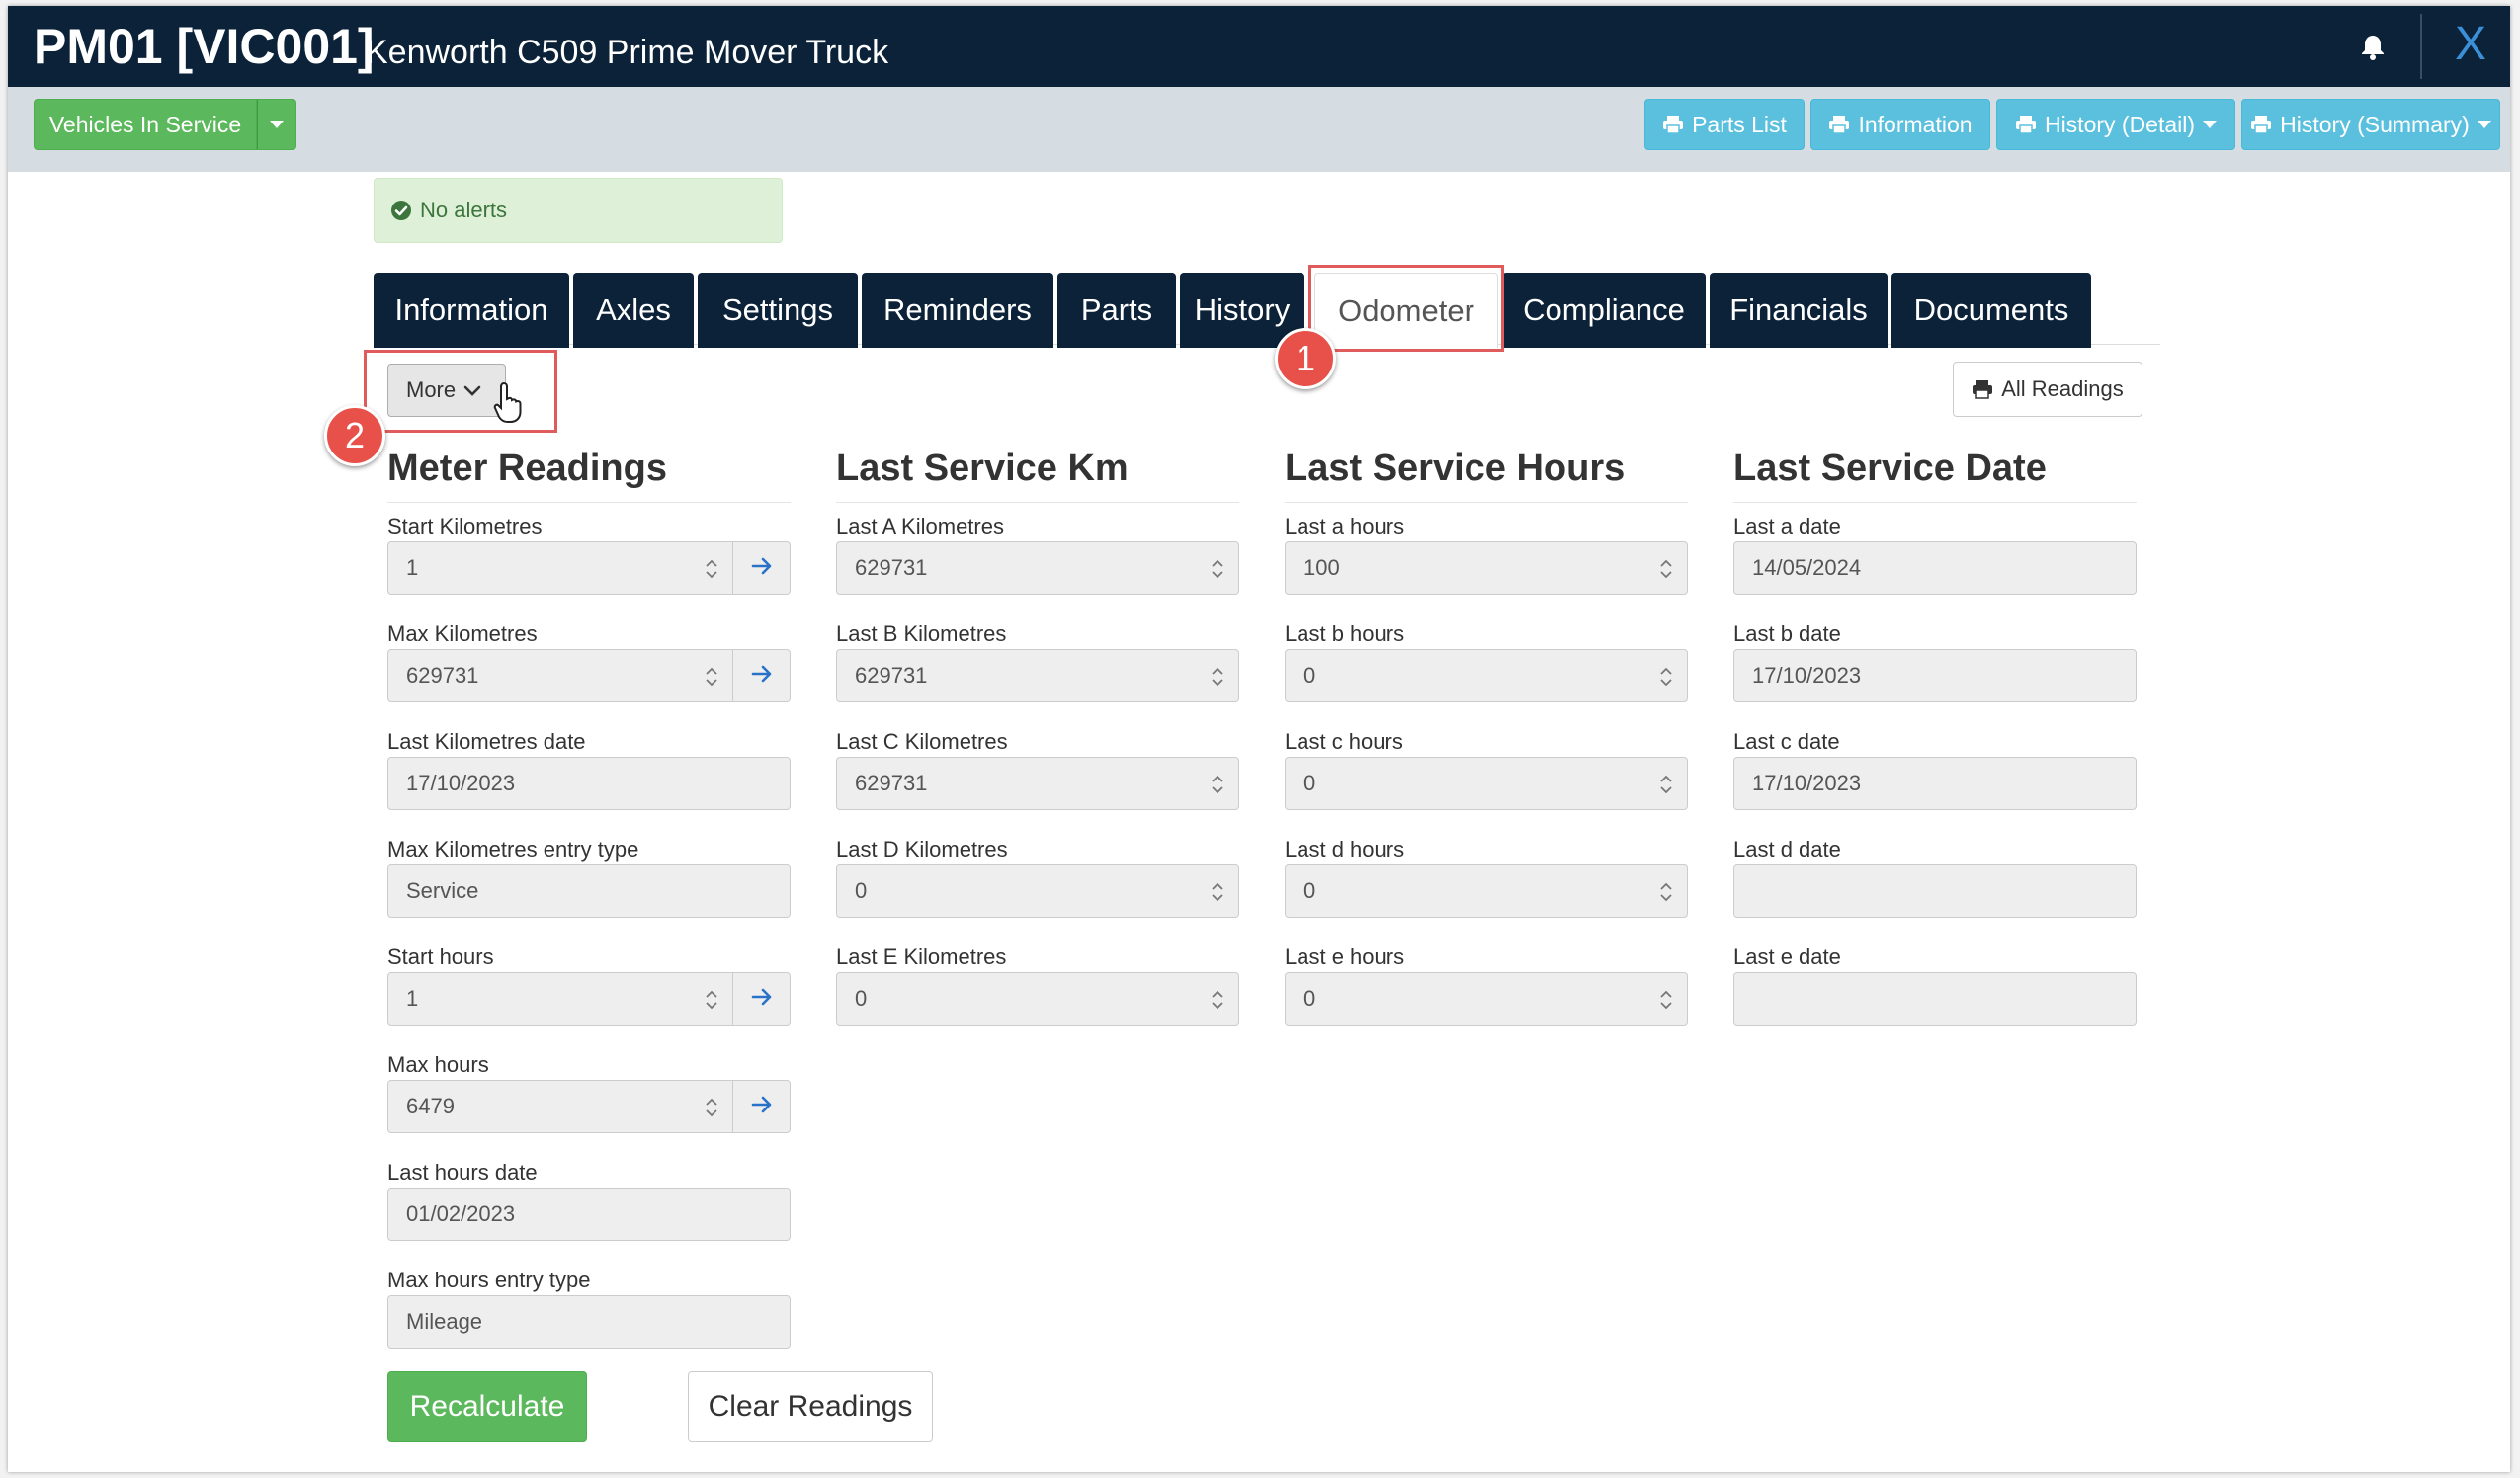 Image resolution: width=2520 pixels, height=1478 pixels. Describe the element at coordinates (513, 849) in the screenshot. I see `max-km-entry-type-label: Max Kilometres entry type` at that location.